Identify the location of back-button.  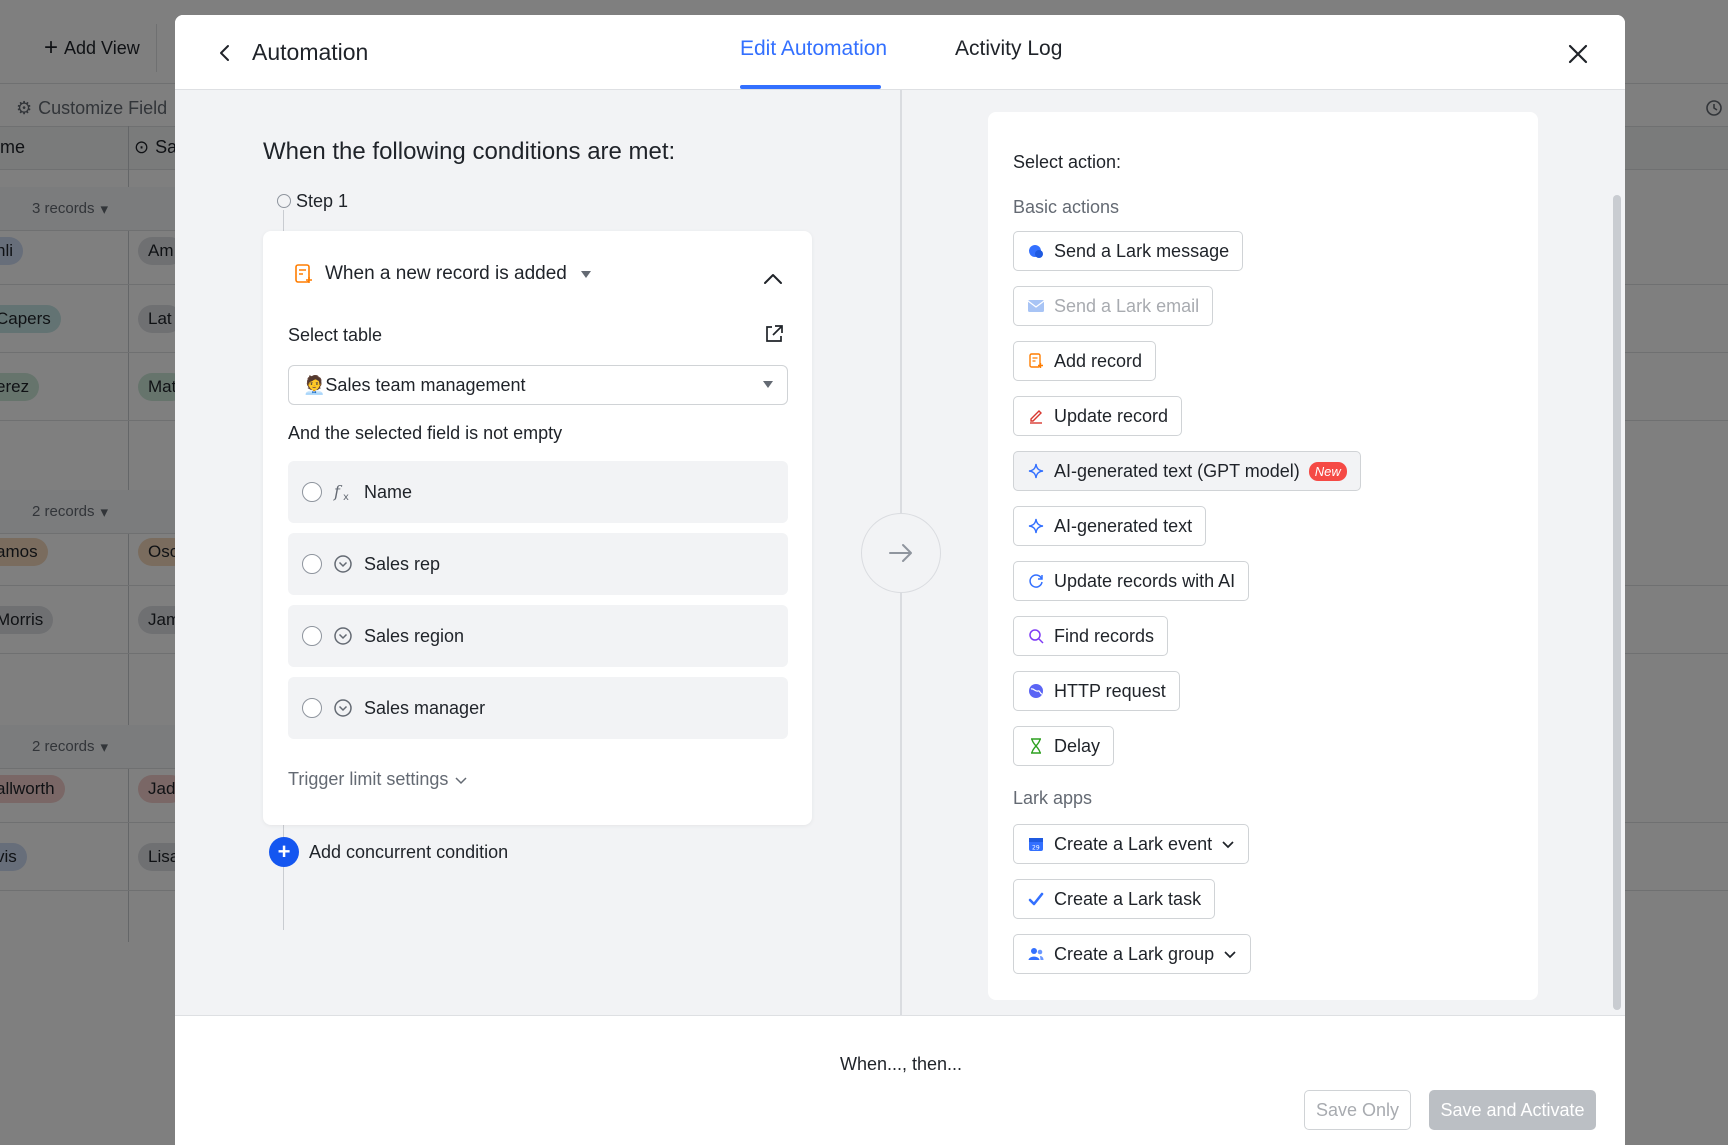
(225, 53).